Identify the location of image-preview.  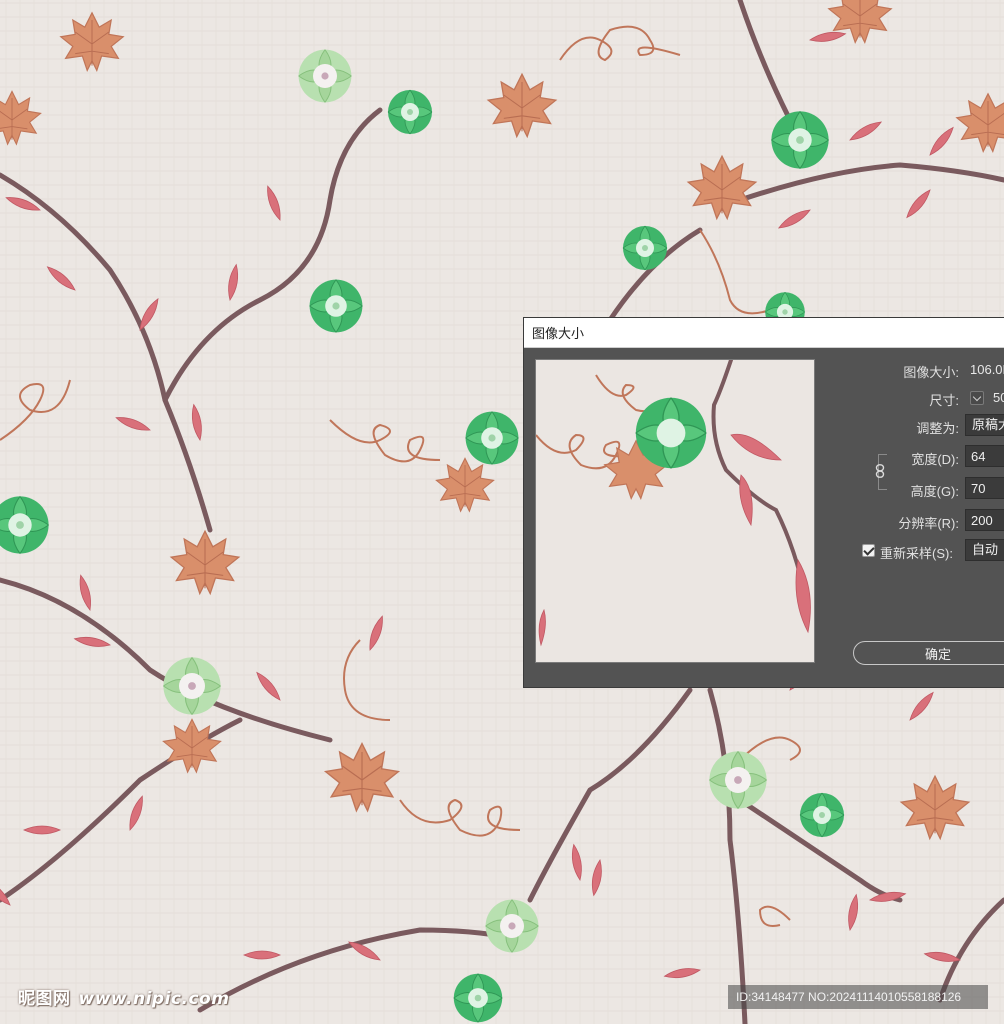
(675, 511).